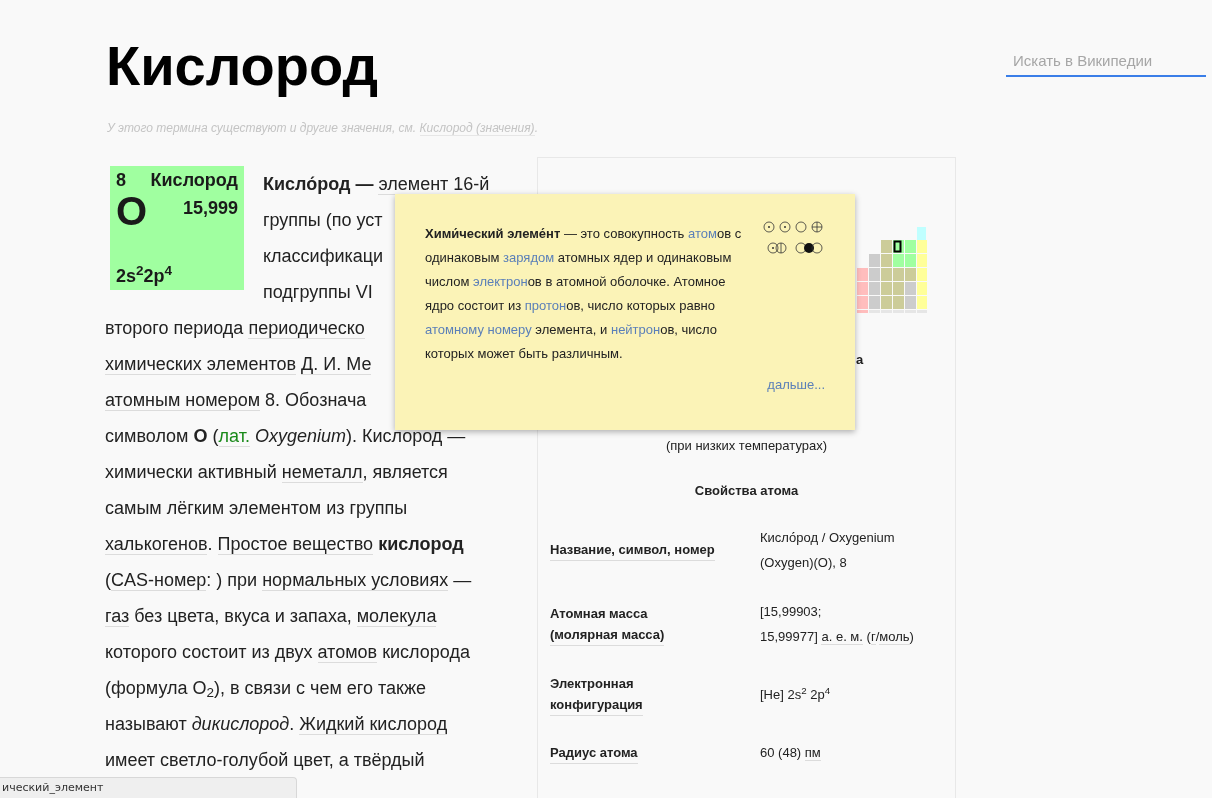 This screenshot has width=1212, height=798. Describe the element at coordinates (607, 624) in the screenshot. I see `property-label: Атомная масса (молярная масса)` at that location.